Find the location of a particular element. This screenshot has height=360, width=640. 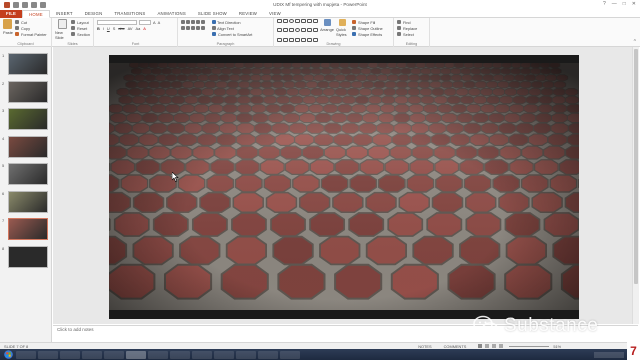

slide-thumbnail-2: 2 is located at coordinates (25, 91).